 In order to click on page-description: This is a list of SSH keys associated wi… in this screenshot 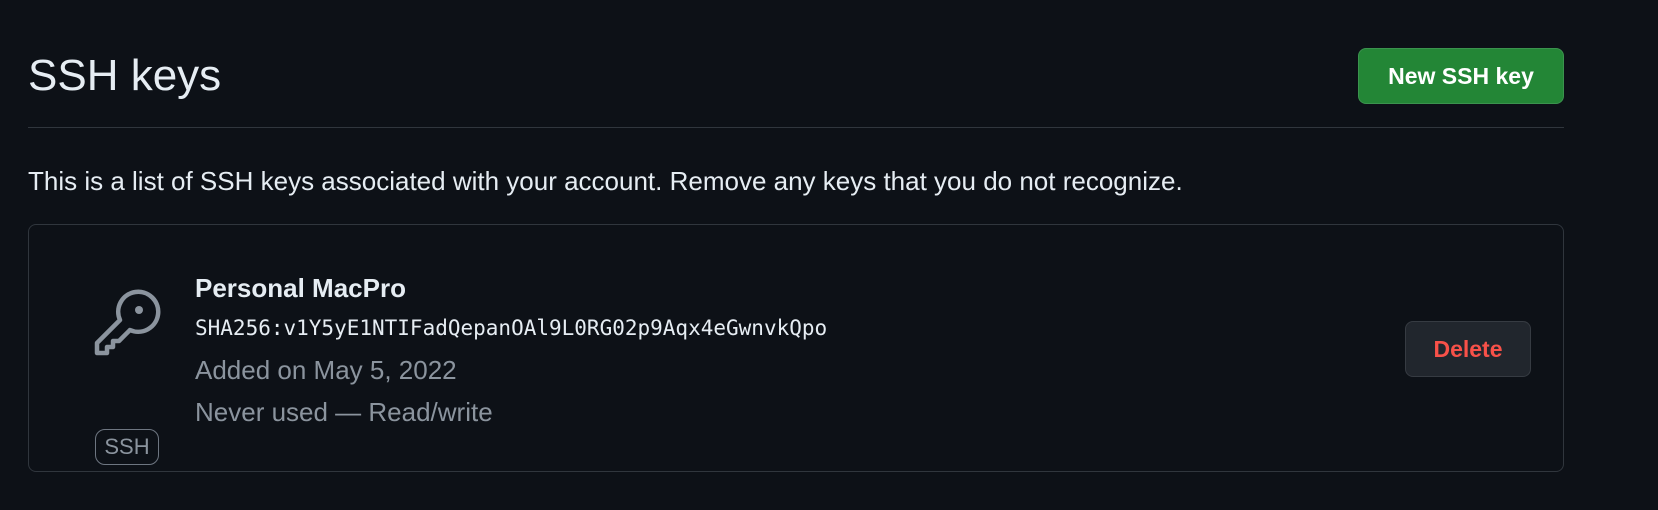, I will do `click(605, 181)`.